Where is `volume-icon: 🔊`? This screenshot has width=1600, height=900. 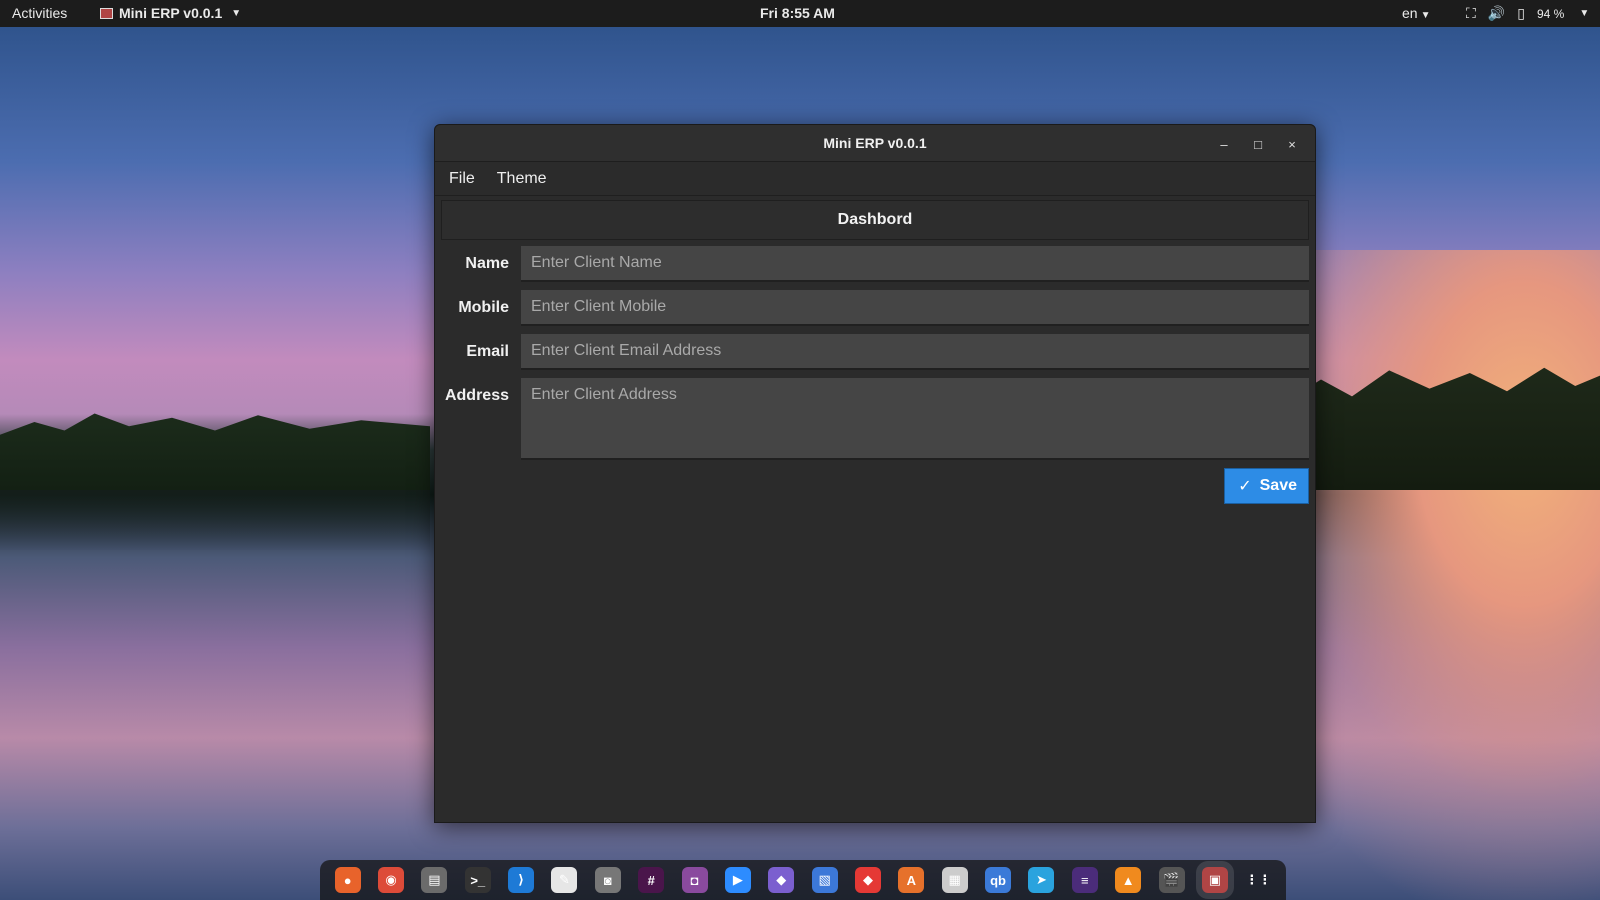 volume-icon: 🔊 is located at coordinates (1496, 13).